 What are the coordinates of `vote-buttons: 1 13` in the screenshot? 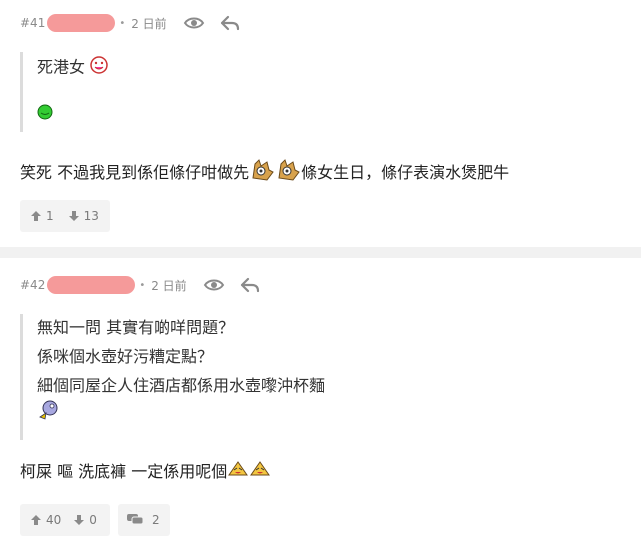 It's located at (65, 216).